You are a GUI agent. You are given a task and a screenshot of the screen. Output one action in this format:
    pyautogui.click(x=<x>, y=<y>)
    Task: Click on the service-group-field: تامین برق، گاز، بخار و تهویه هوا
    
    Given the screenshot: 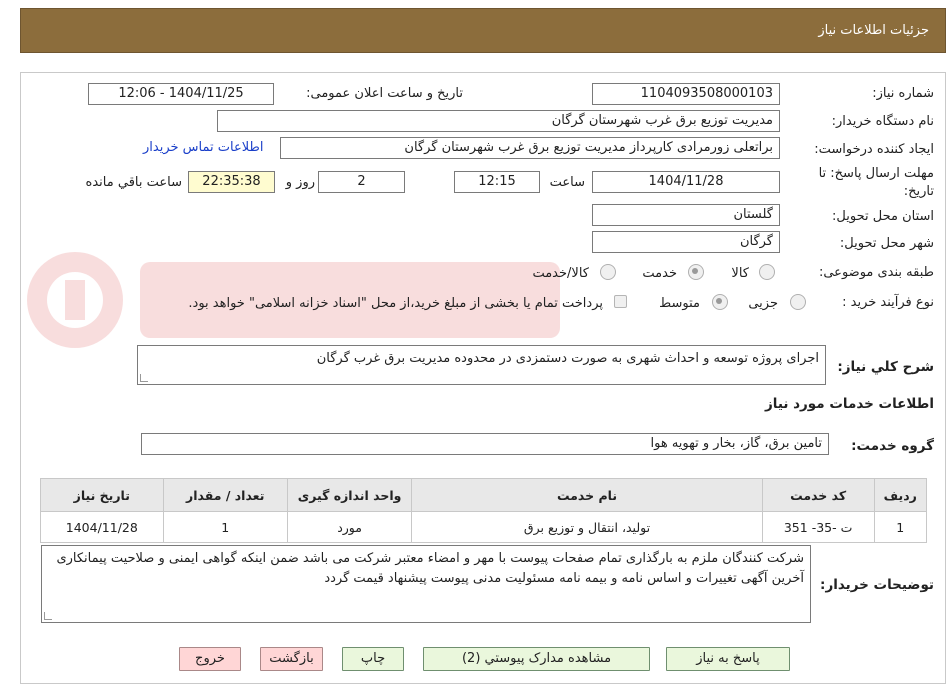 What is the action you would take?
    pyautogui.click(x=485, y=444)
    